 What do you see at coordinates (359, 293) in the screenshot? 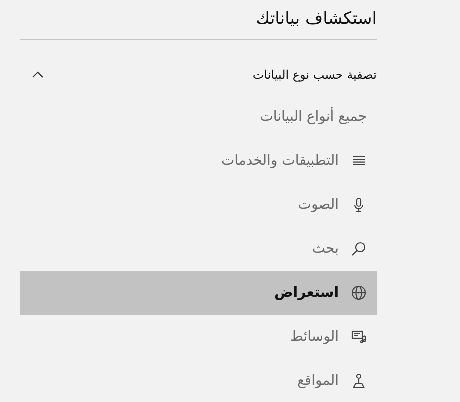
I see `globe-icon` at bounding box center [359, 293].